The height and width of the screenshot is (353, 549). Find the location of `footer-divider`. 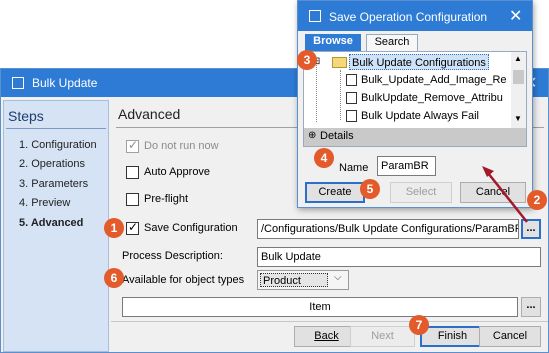

footer-divider is located at coordinates (329, 321).